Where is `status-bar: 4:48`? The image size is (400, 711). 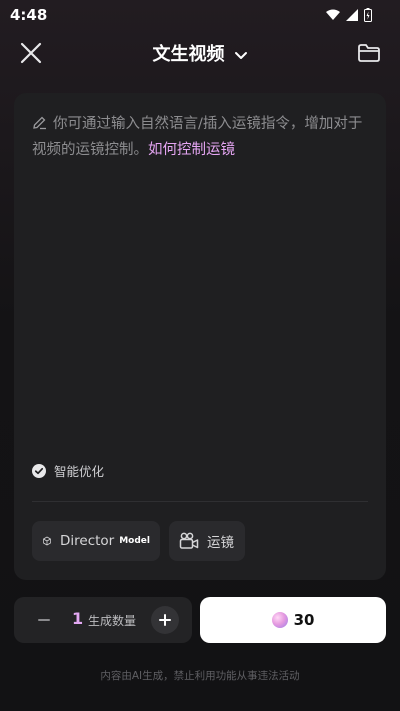 status-bar: 4:48 is located at coordinates (200, 15).